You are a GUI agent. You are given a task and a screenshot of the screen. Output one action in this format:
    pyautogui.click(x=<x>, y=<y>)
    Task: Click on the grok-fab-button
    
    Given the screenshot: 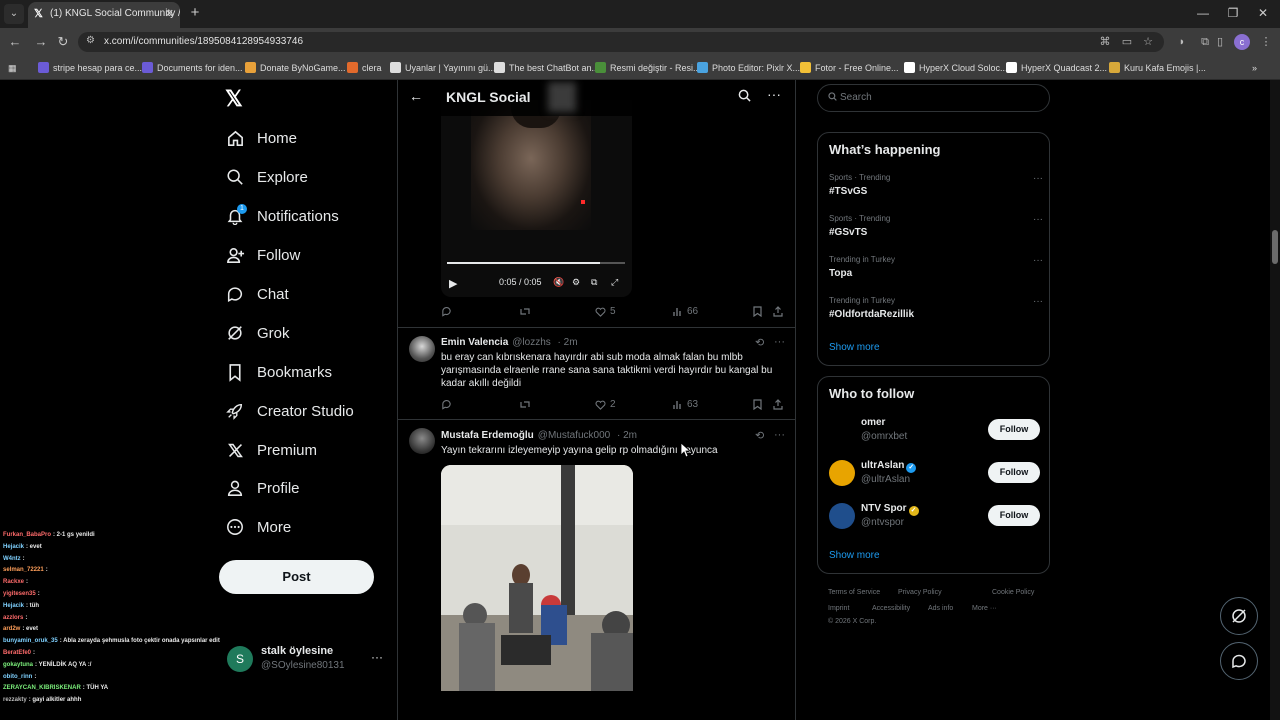 What is the action you would take?
    pyautogui.click(x=1239, y=616)
    